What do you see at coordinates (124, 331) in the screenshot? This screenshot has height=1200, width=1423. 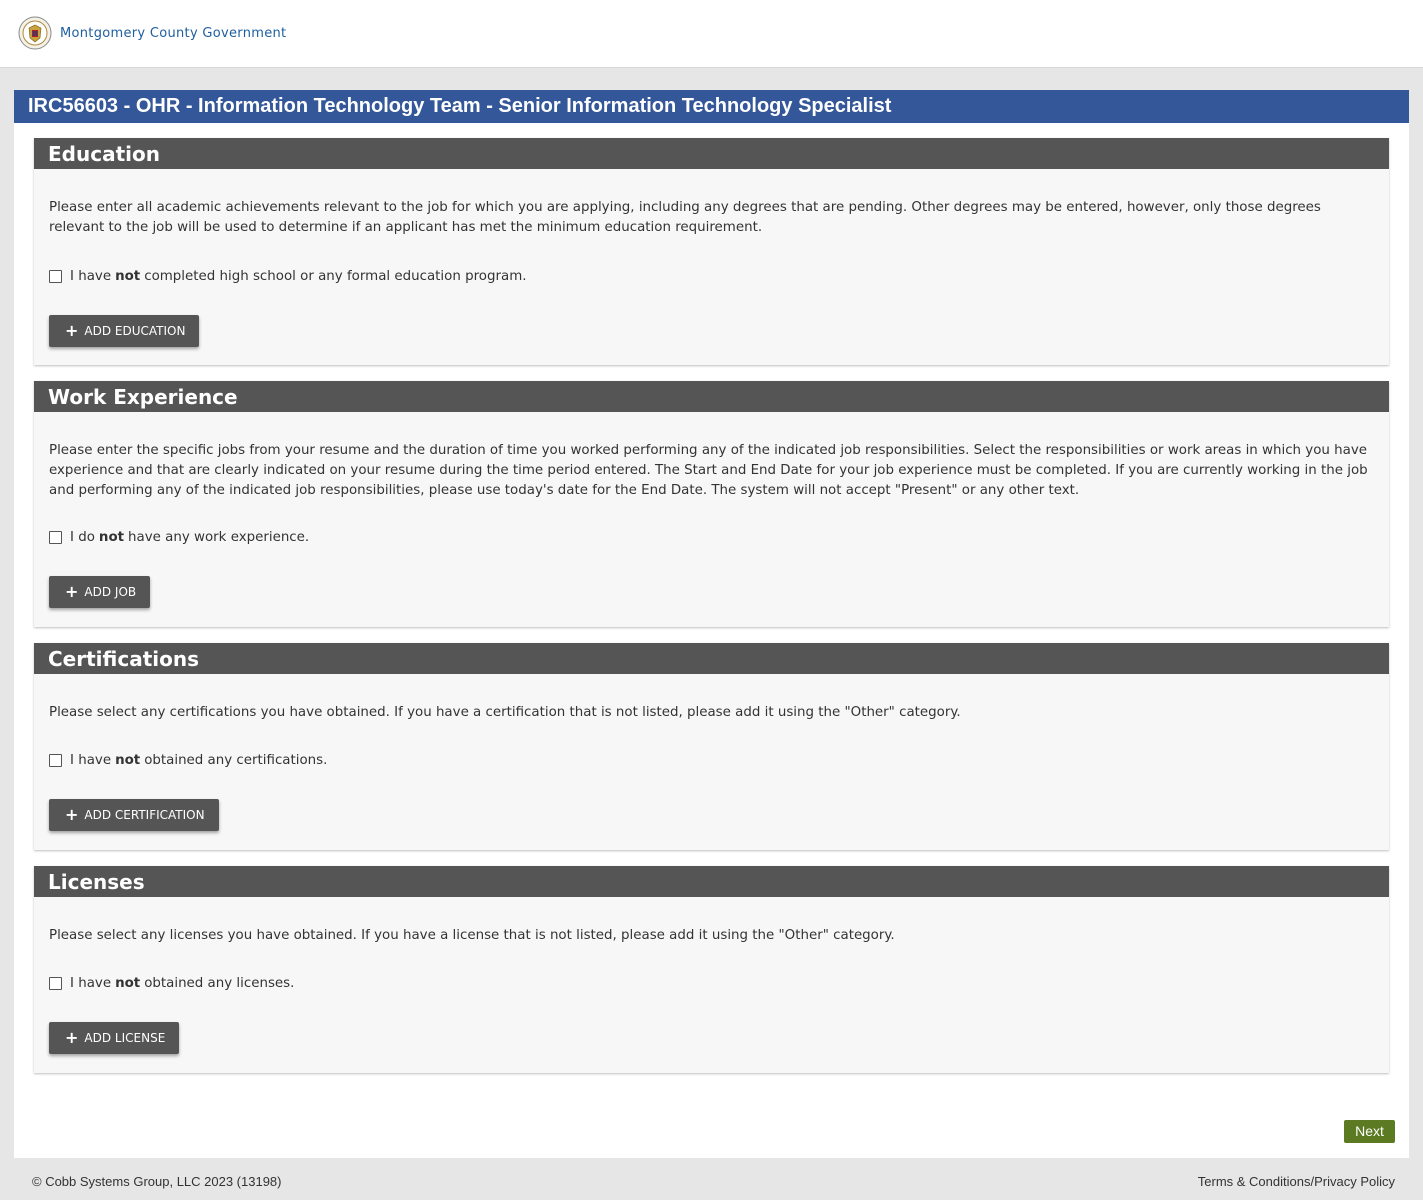 I see `add-education-button: + ADD EDUCATION` at bounding box center [124, 331].